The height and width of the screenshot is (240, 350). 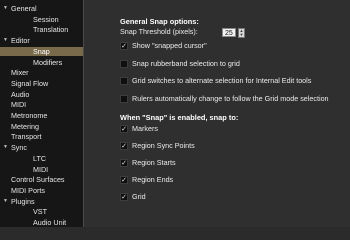 What do you see at coordinates (41, 95) in the screenshot?
I see `sidebar-item-audio: Audio` at bounding box center [41, 95].